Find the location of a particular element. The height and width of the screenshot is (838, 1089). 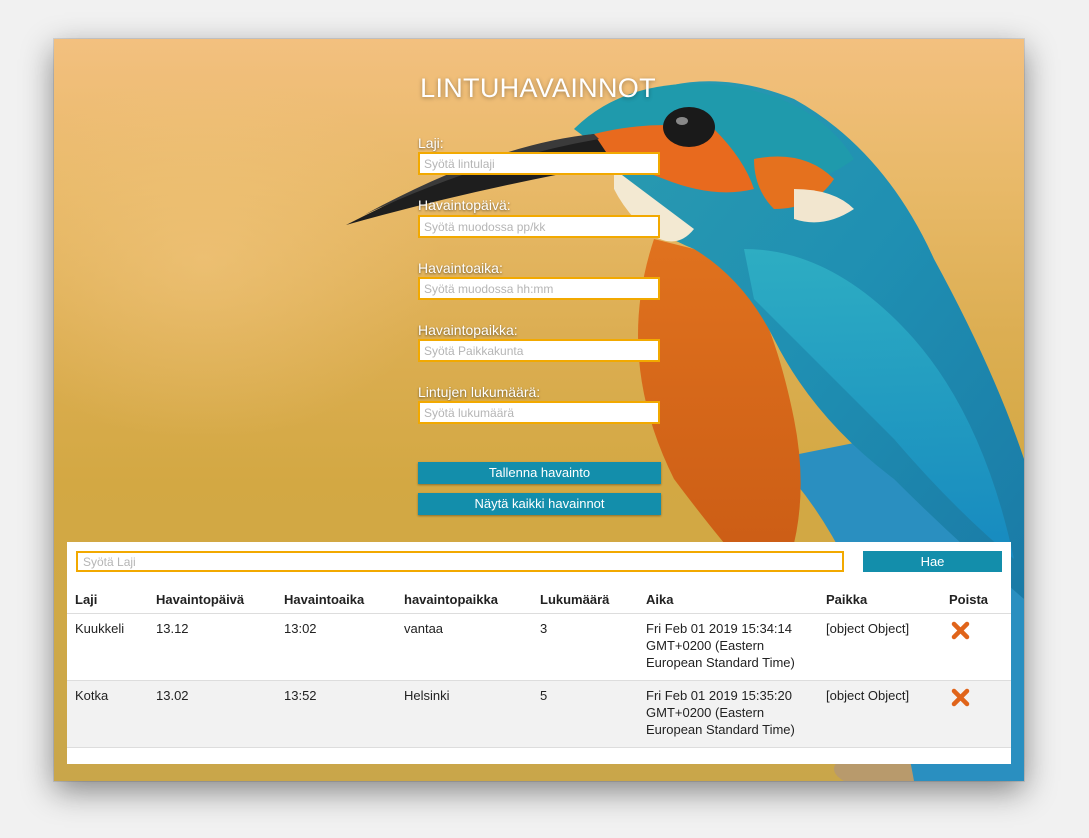

cell-havaintoaika: 13:02 is located at coordinates (336, 647).